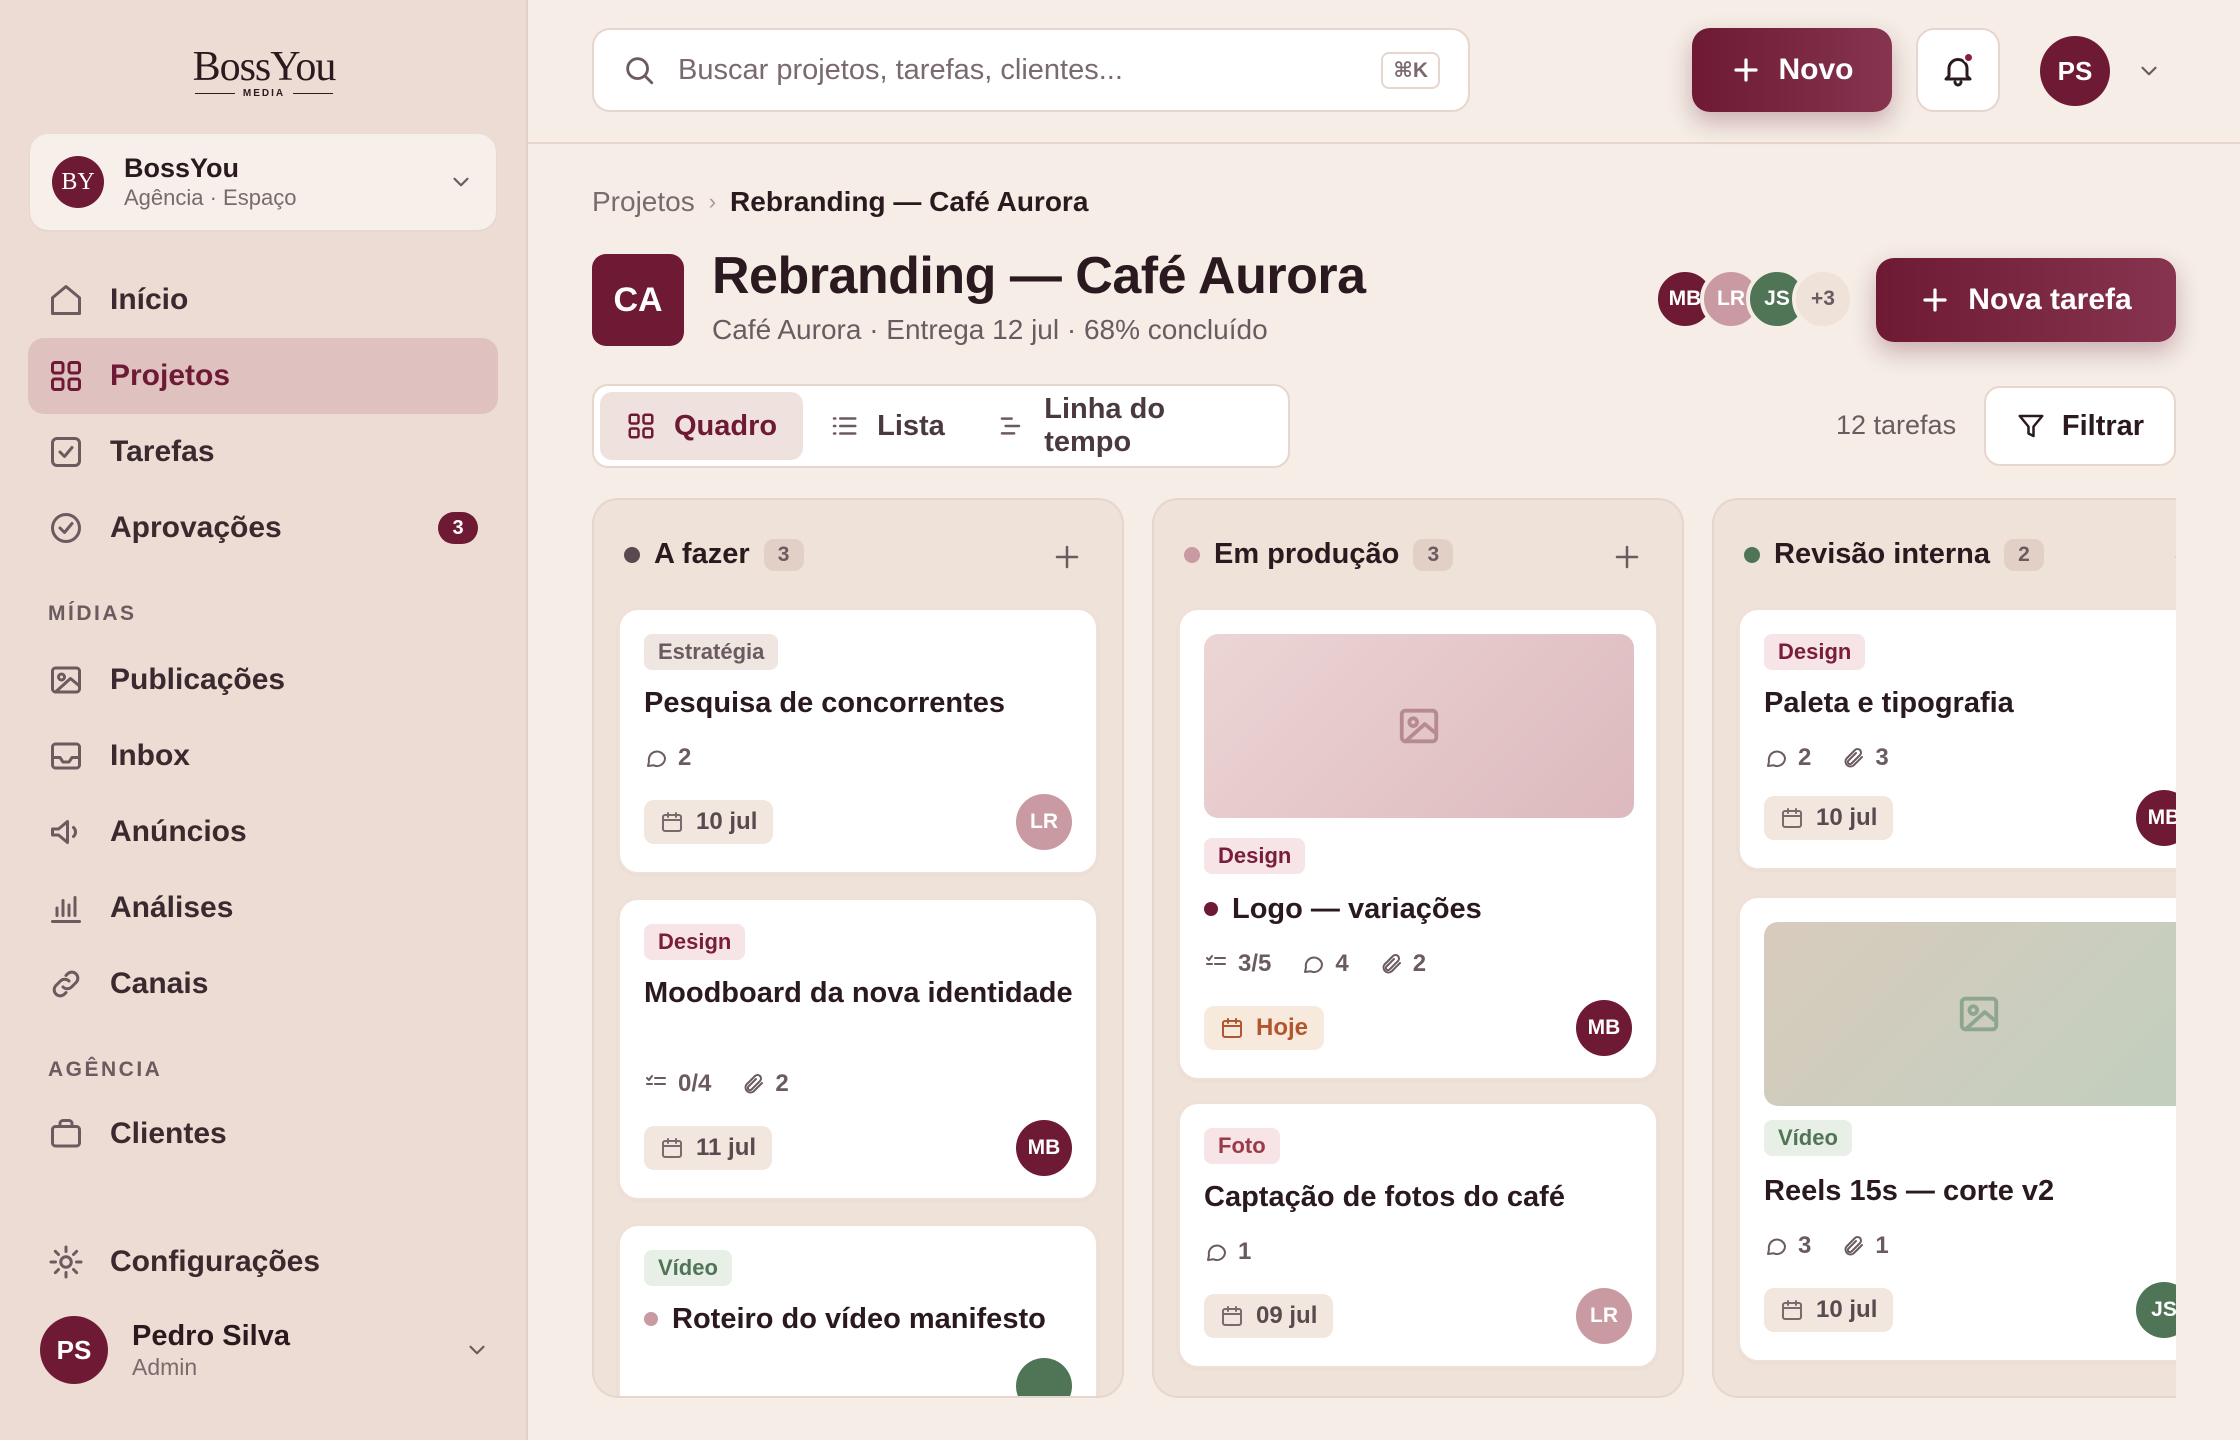 The height and width of the screenshot is (1440, 2240). Describe the element at coordinates (1269, 1316) in the screenshot. I see `due-date: 09 jul` at that location.